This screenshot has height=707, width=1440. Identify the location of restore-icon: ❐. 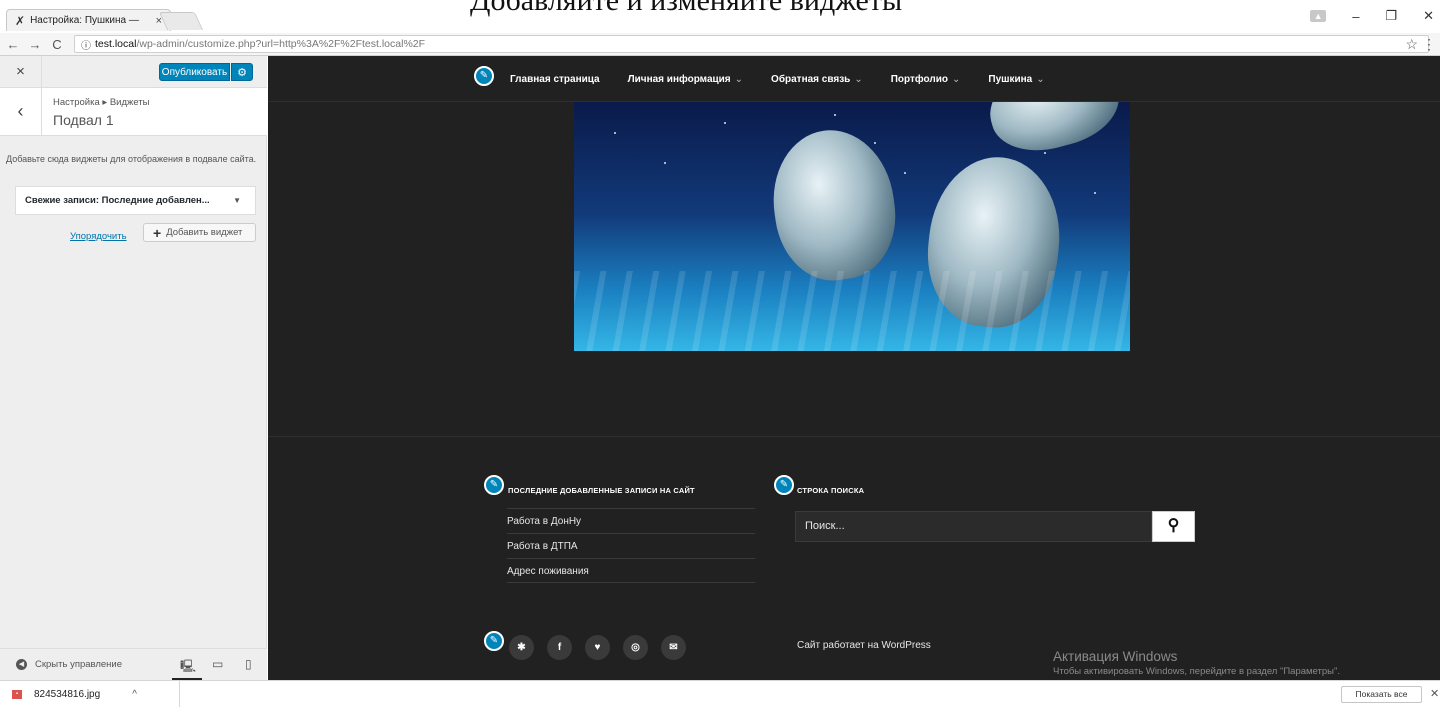
(1391, 16).